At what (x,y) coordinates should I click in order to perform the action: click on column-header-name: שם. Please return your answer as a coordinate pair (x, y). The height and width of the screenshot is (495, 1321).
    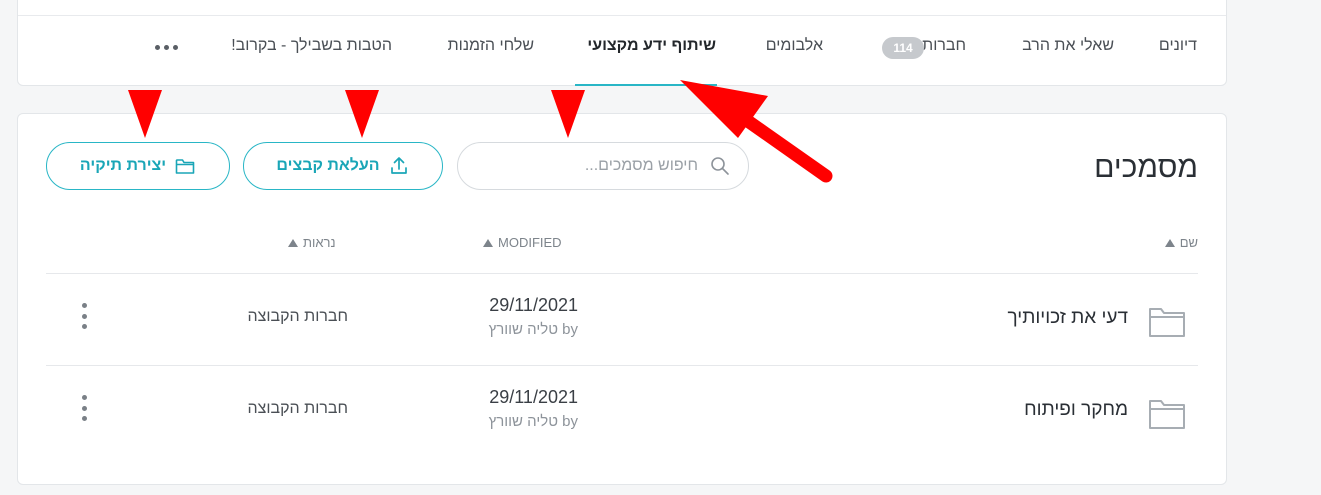
    Looking at the image, I should click on (1181, 242).